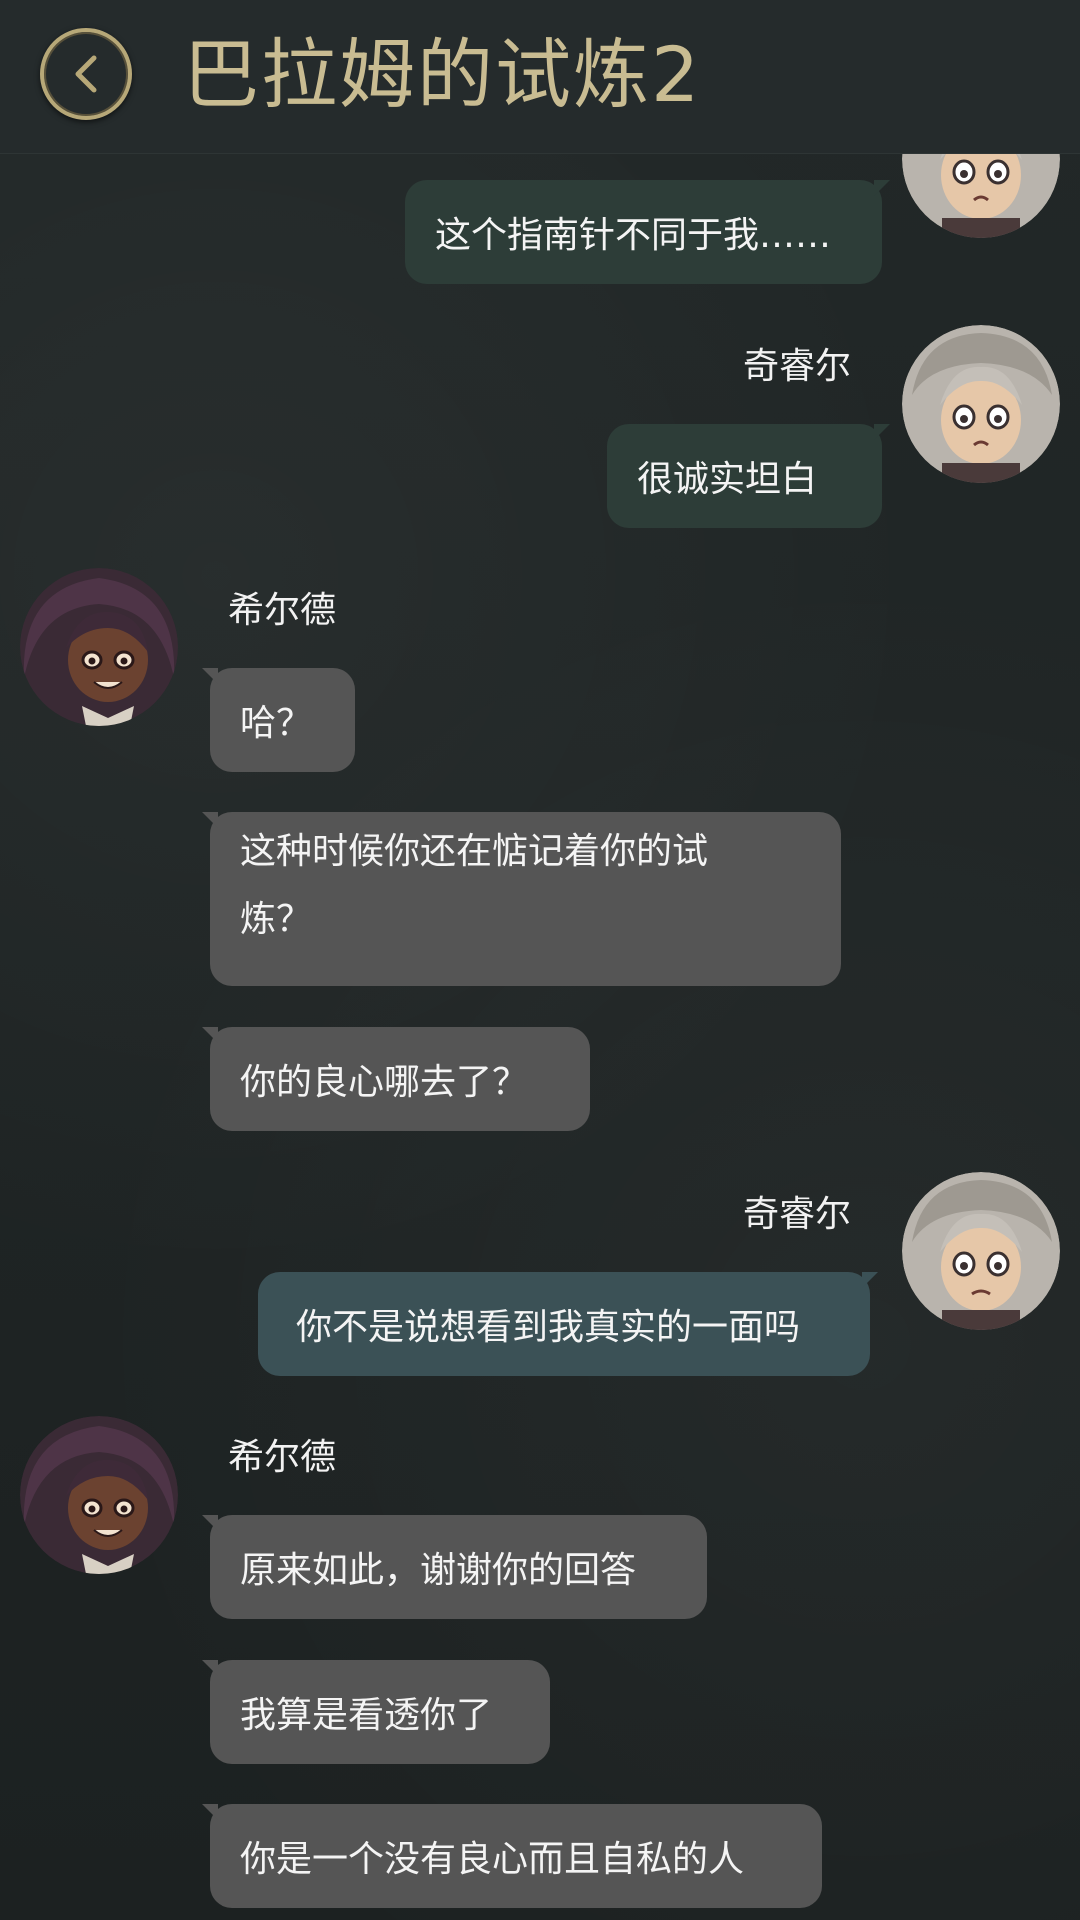 Image resolution: width=1080 pixels, height=1920 pixels. Describe the element at coordinates (366, 1715) in the screenshot. I see `message-text: 我算是看透你了` at that location.